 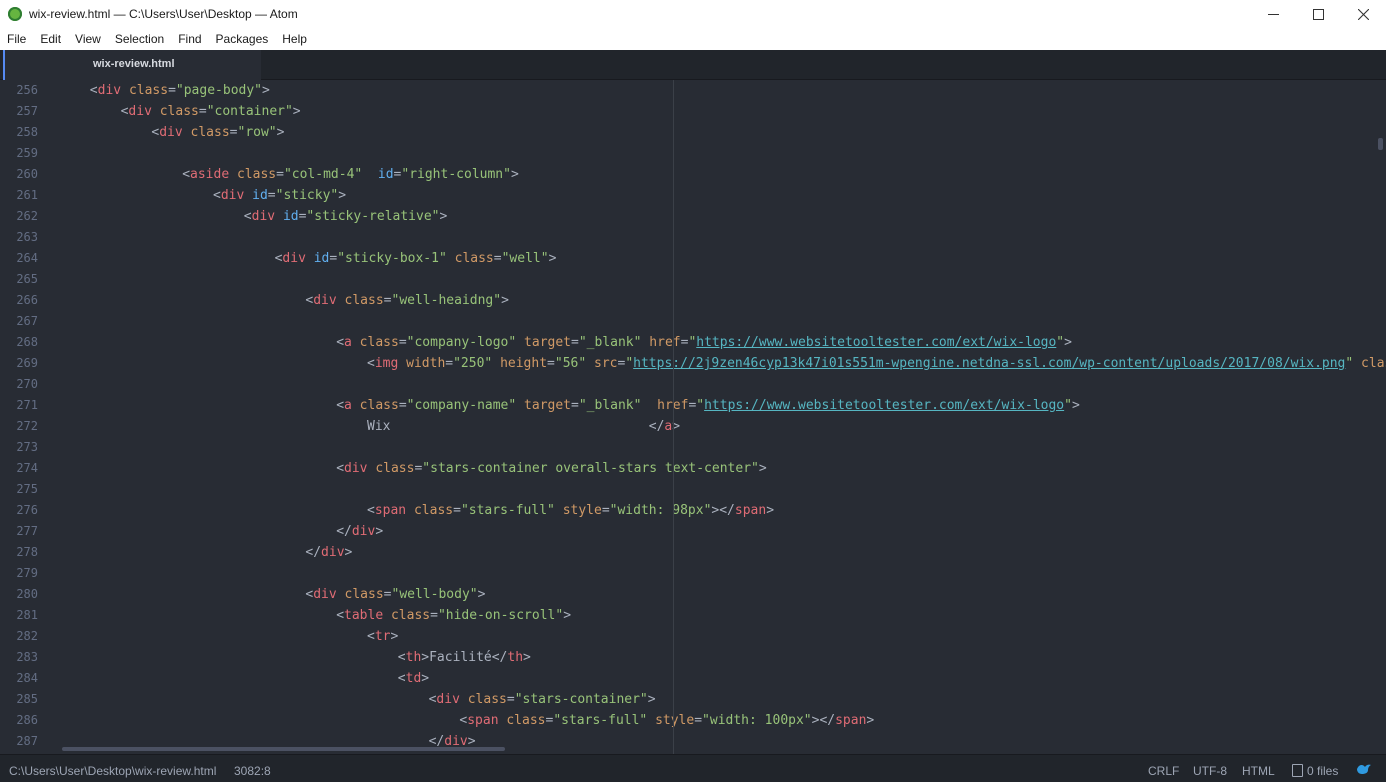 What do you see at coordinates (416, 258) in the screenshot?
I see `code-line: <div id="sticky-box-1" class="well">` at bounding box center [416, 258].